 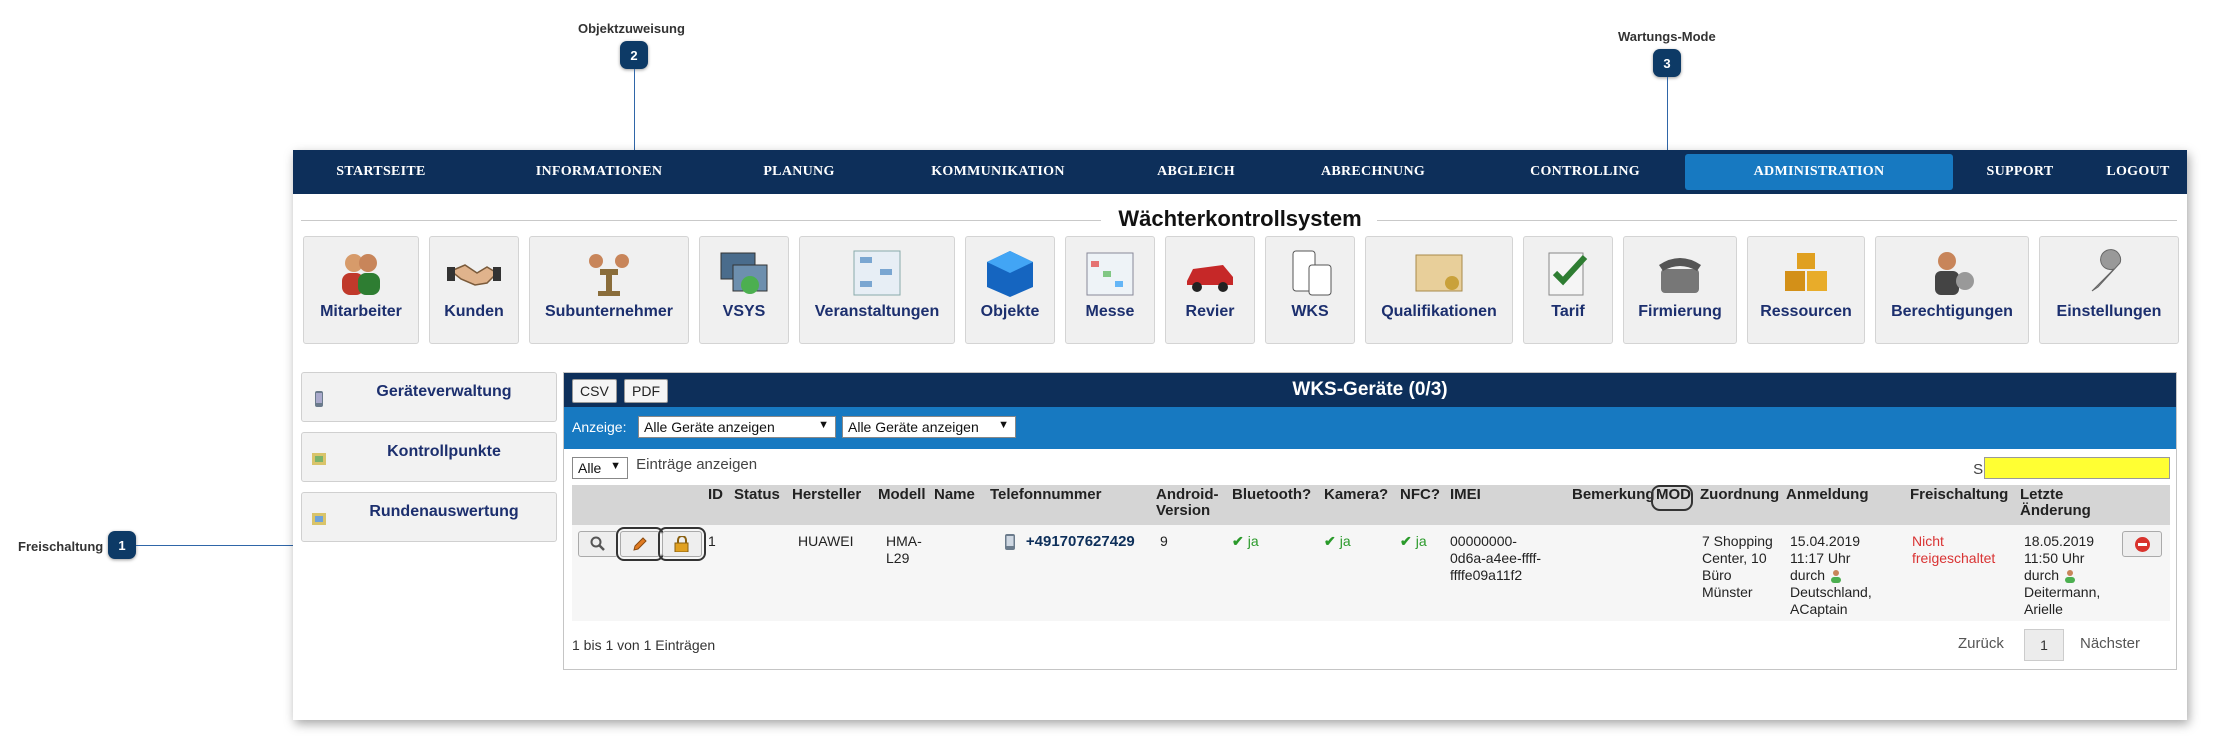 What do you see at coordinates (1568, 274) in the screenshot?
I see `checklist-icon` at bounding box center [1568, 274].